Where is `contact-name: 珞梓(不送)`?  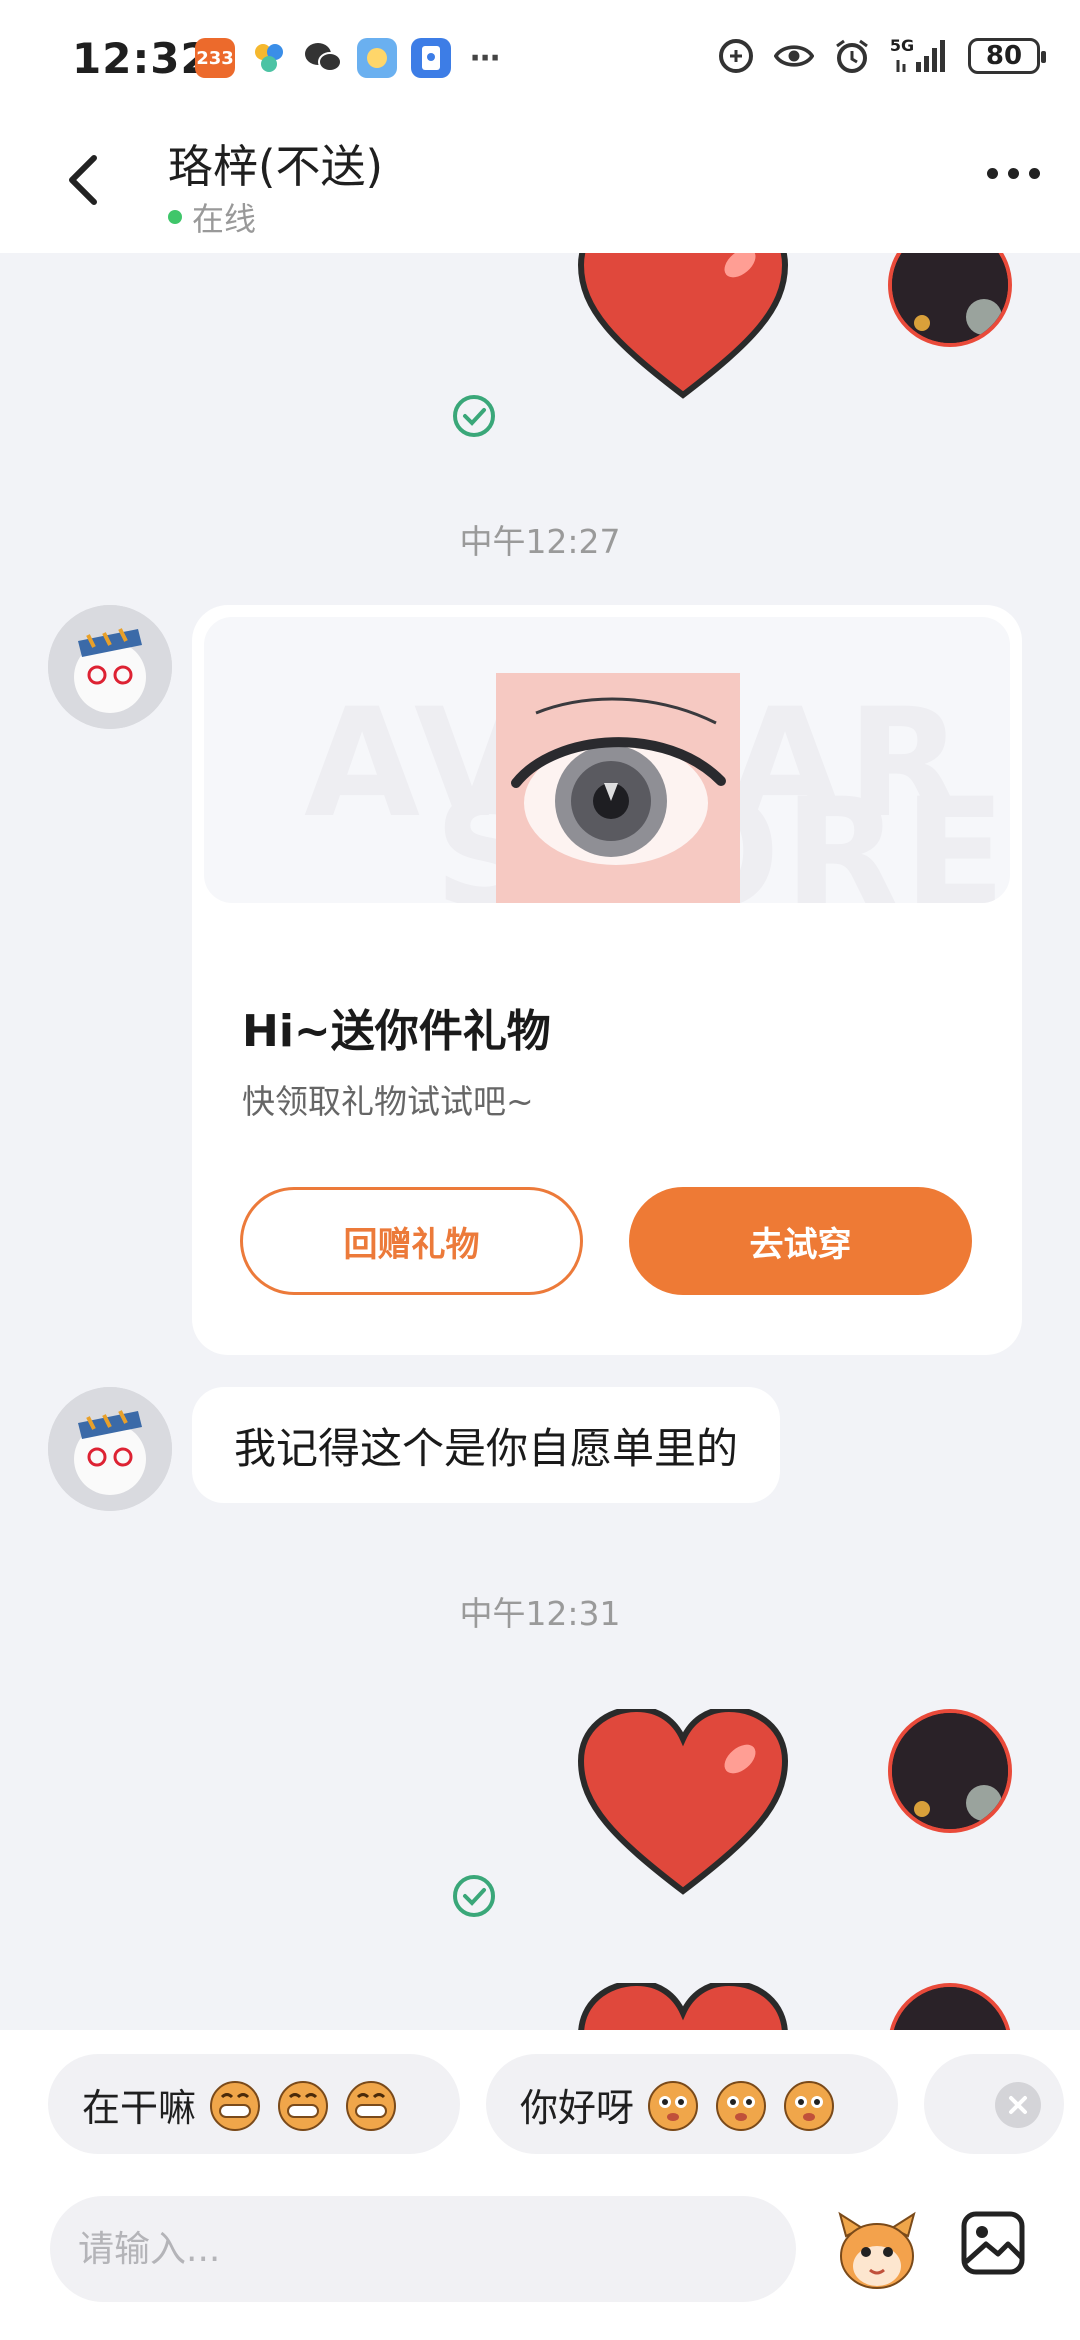 contact-name: 珞梓(不送) is located at coordinates (276, 166).